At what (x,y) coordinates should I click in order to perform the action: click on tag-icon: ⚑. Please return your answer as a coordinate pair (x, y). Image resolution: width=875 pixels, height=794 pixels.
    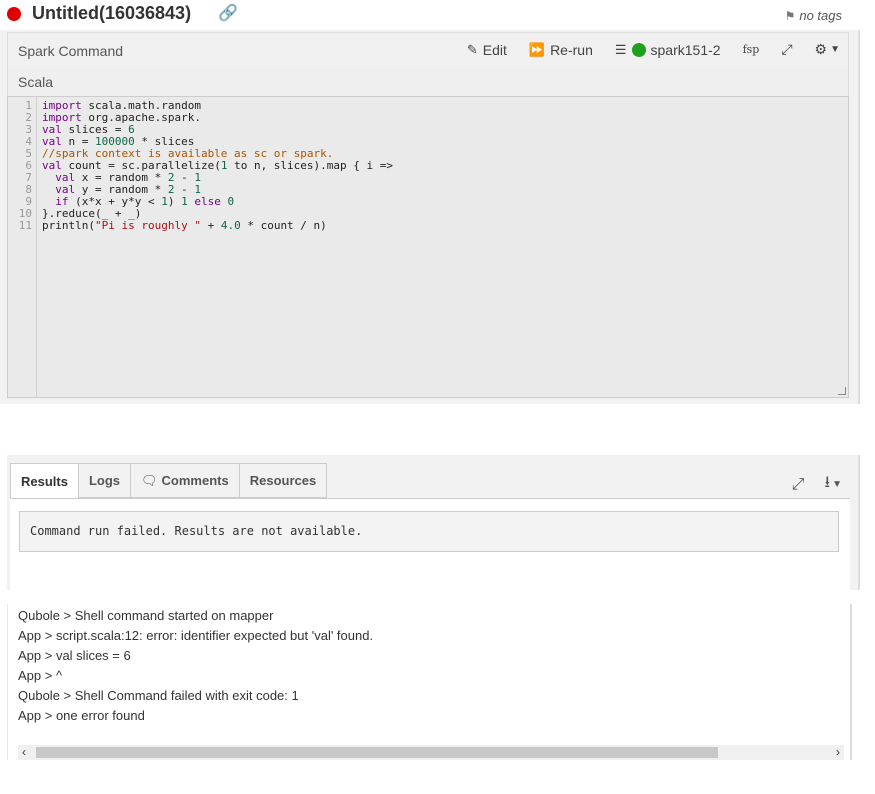
    Looking at the image, I should click on (790, 16).